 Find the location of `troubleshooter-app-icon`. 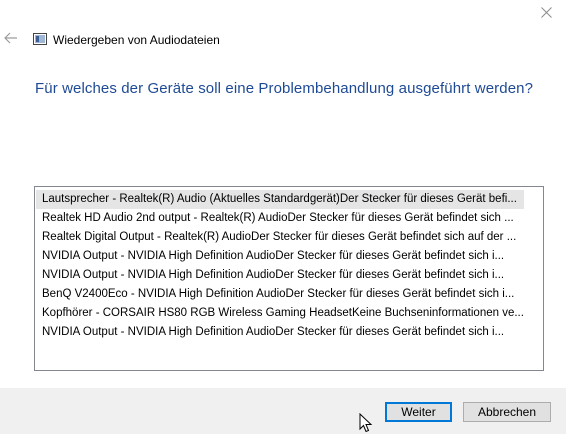

troubleshooter-app-icon is located at coordinates (40, 39).